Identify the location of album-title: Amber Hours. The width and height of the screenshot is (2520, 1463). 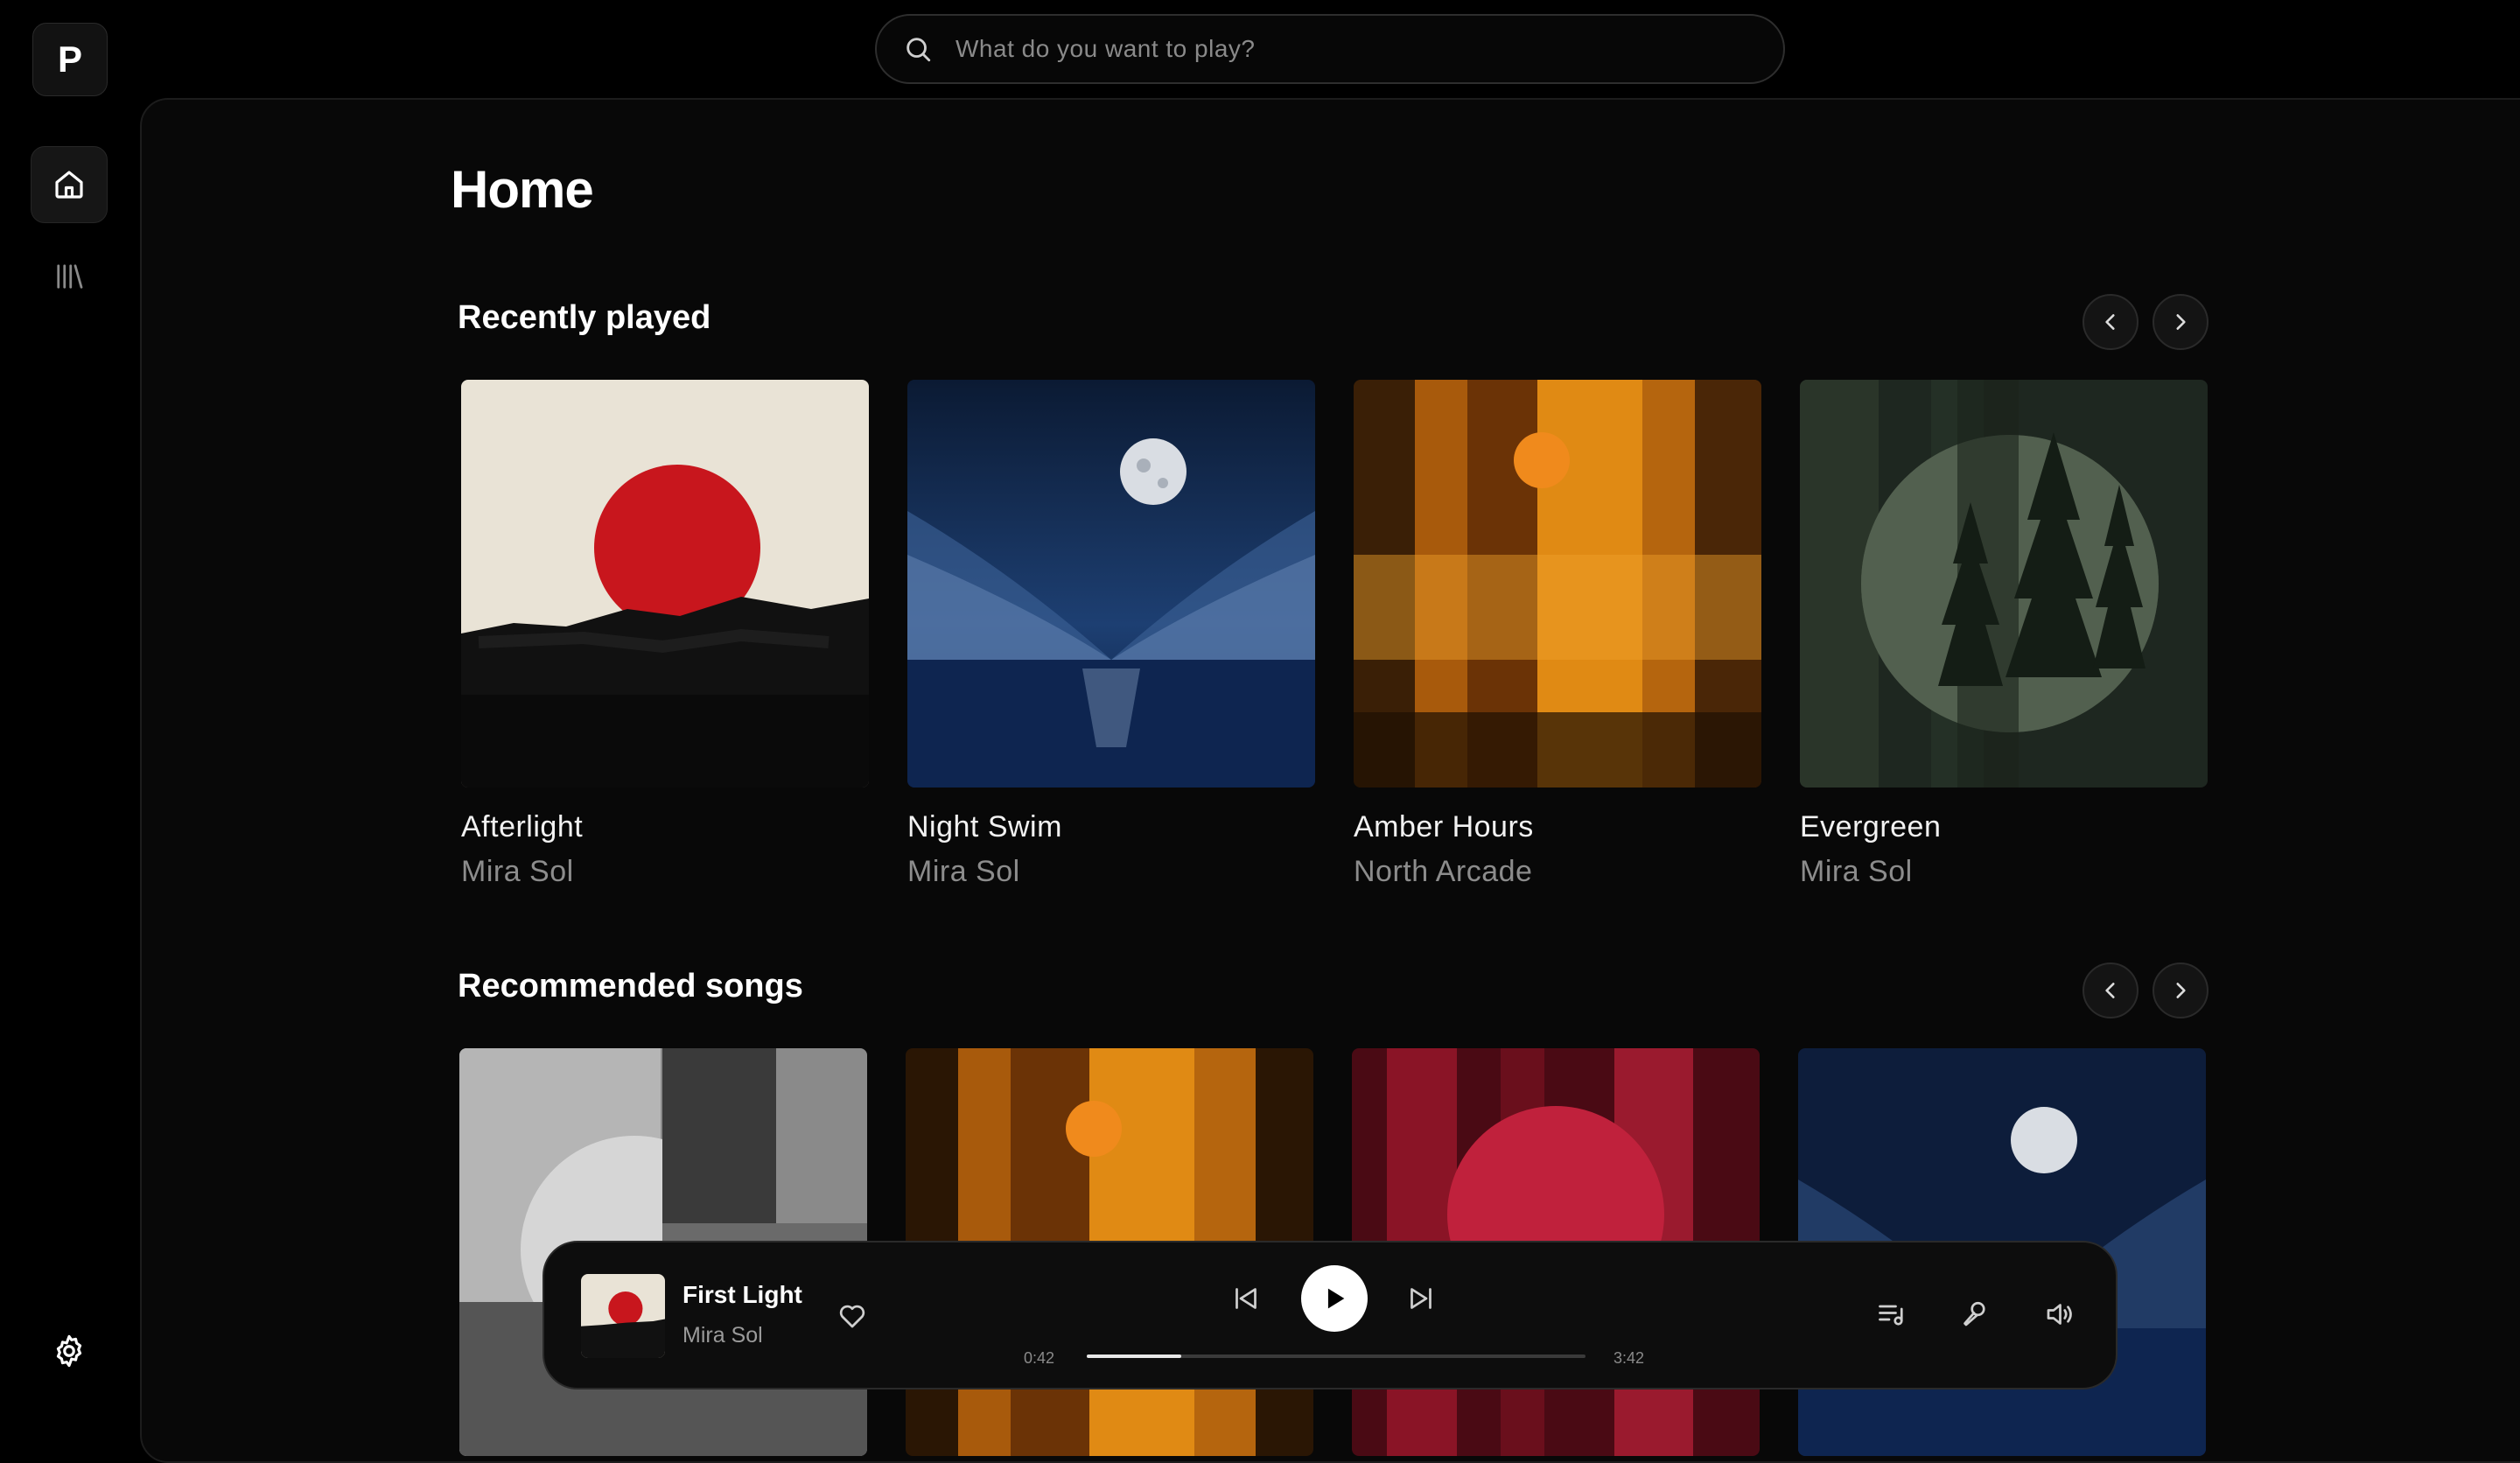
(1444, 827).